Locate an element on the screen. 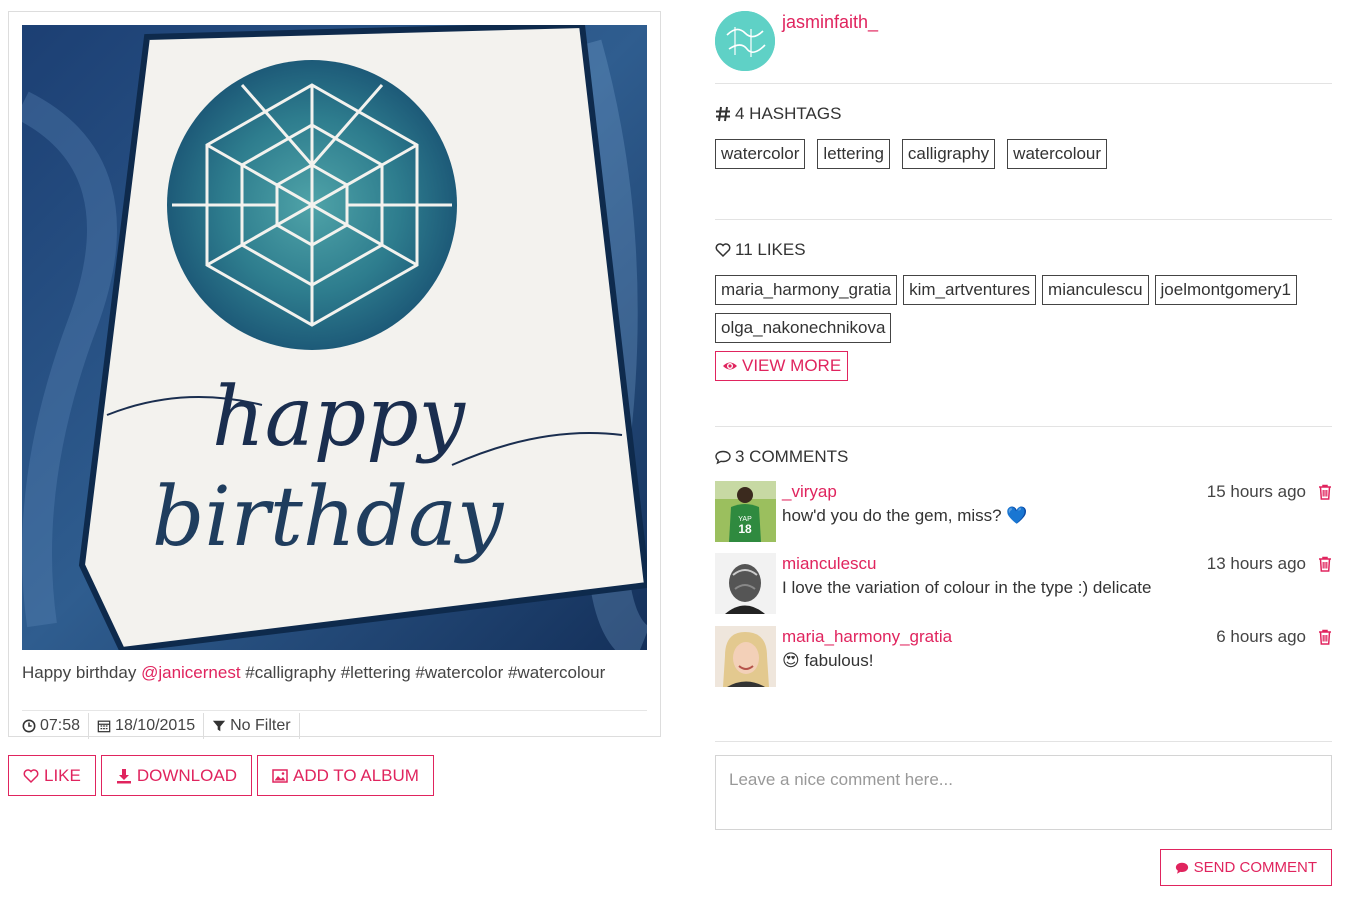  post-actions: LIKE DOWNLOAD ADD TO ALBUM is located at coordinates (221, 775).